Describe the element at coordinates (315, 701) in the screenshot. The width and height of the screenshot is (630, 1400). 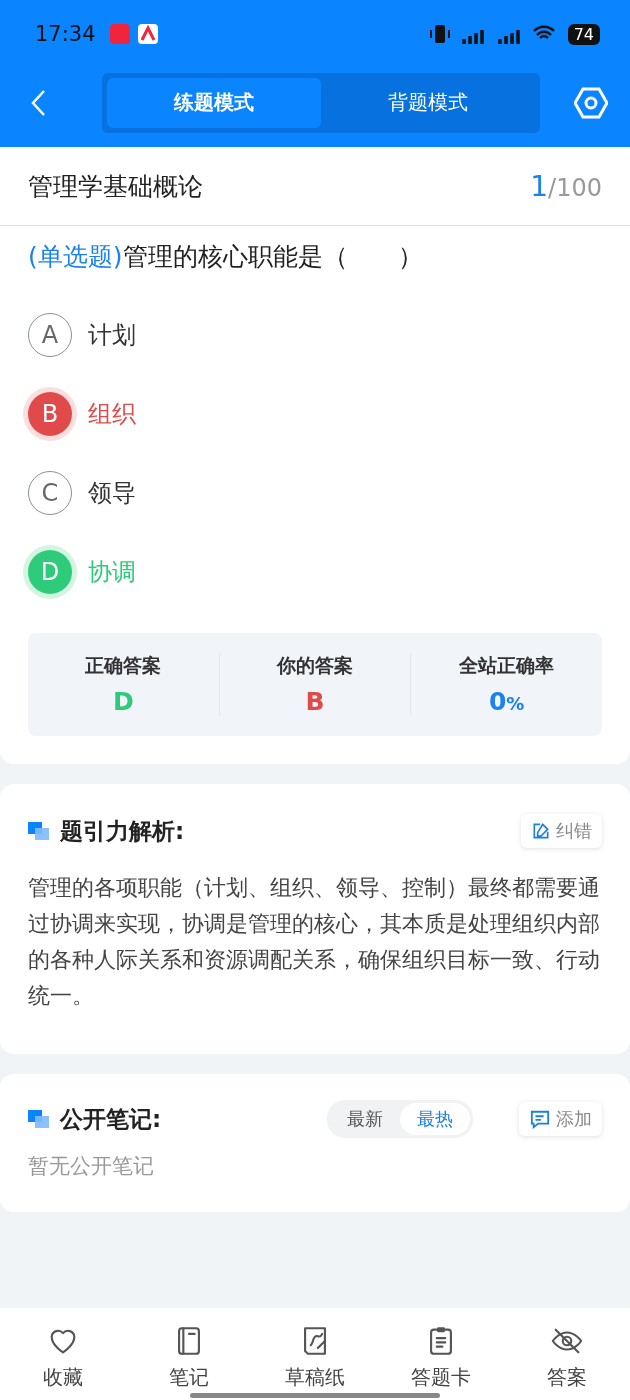
I see `summary-value: B` at that location.